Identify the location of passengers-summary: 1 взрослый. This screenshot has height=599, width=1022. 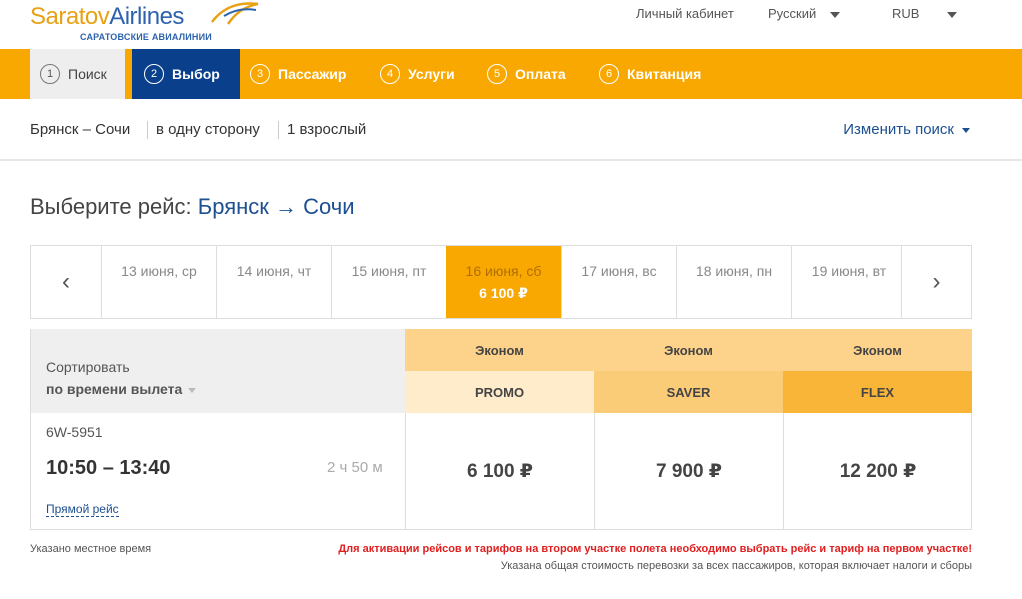
(327, 129).